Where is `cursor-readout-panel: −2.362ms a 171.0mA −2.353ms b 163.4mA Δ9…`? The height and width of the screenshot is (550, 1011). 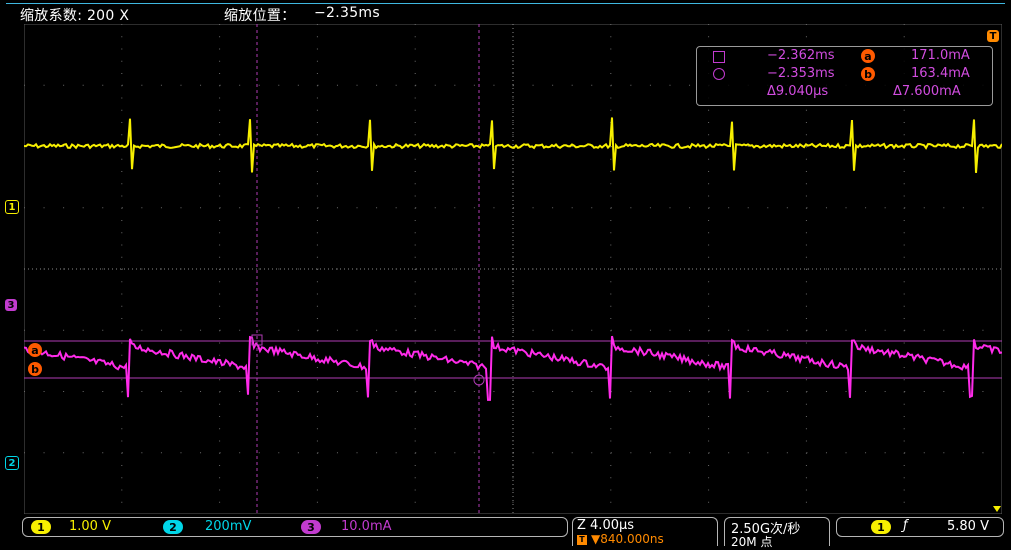 cursor-readout-panel: −2.362ms a 171.0mA −2.353ms b 163.4mA Δ9… is located at coordinates (844, 76).